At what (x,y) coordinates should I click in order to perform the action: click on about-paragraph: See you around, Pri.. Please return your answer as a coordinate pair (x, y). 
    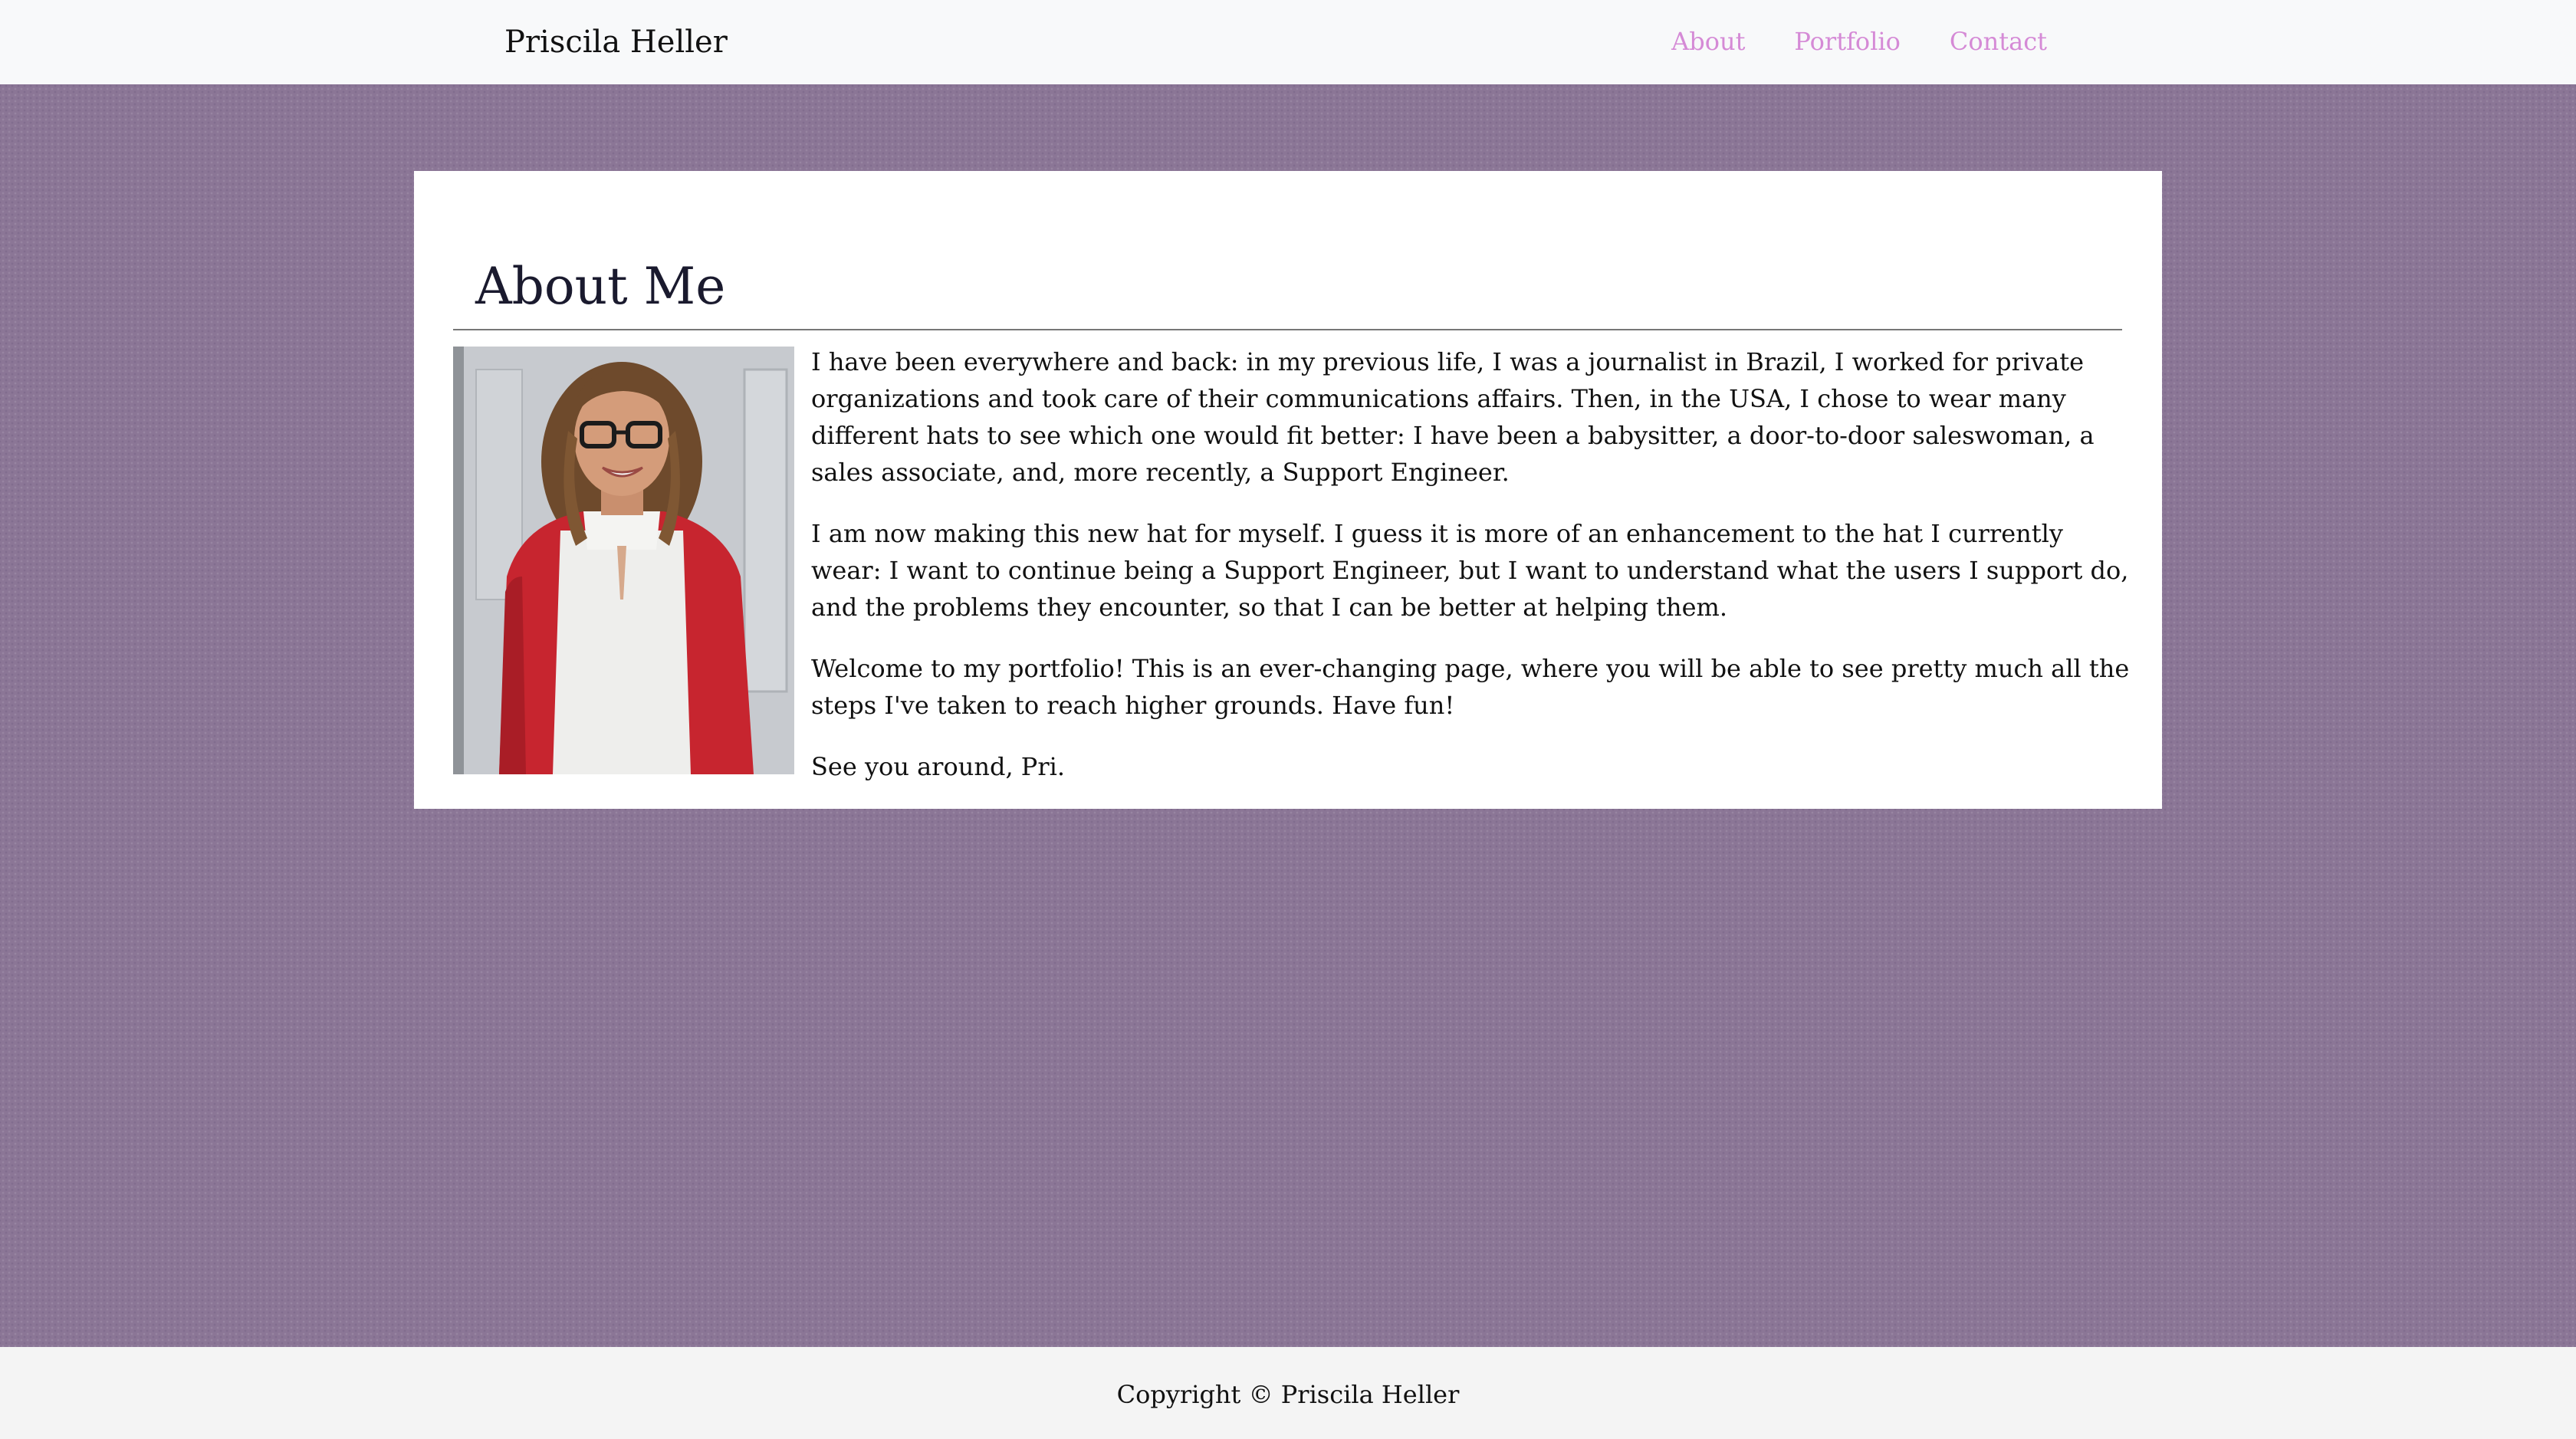
    Looking at the image, I should click on (939, 767).